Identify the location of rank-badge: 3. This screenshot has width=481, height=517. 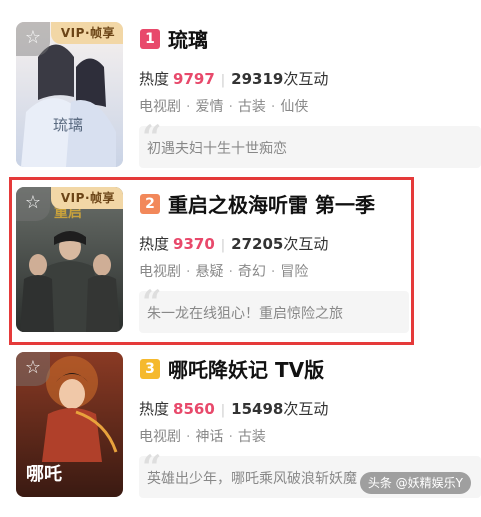
(150, 369).